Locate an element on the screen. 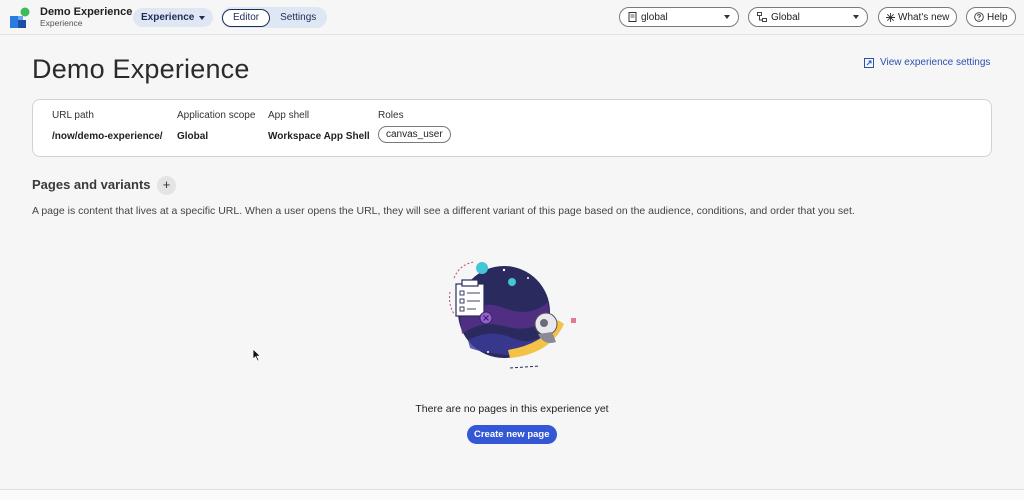  view-experience-settings-label: View experience settings is located at coordinates (935, 62).